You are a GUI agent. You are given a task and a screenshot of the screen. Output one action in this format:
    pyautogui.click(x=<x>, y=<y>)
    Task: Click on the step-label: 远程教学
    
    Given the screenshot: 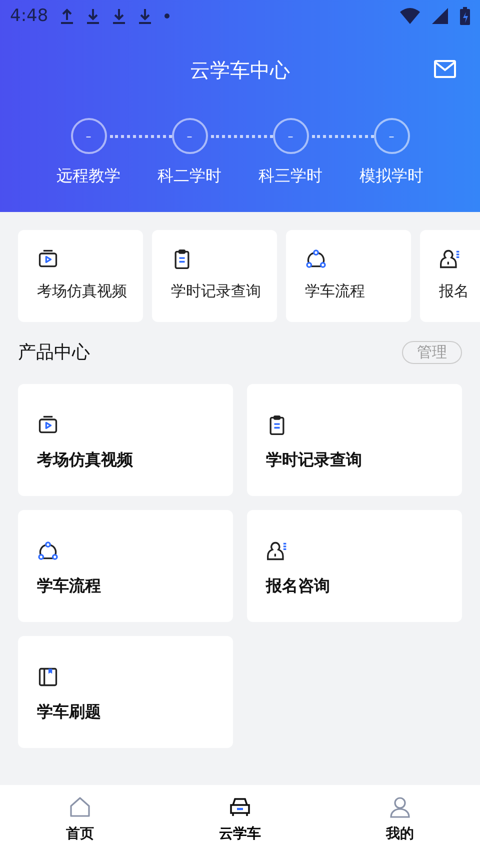 What is the action you would take?
    pyautogui.click(x=88, y=176)
    